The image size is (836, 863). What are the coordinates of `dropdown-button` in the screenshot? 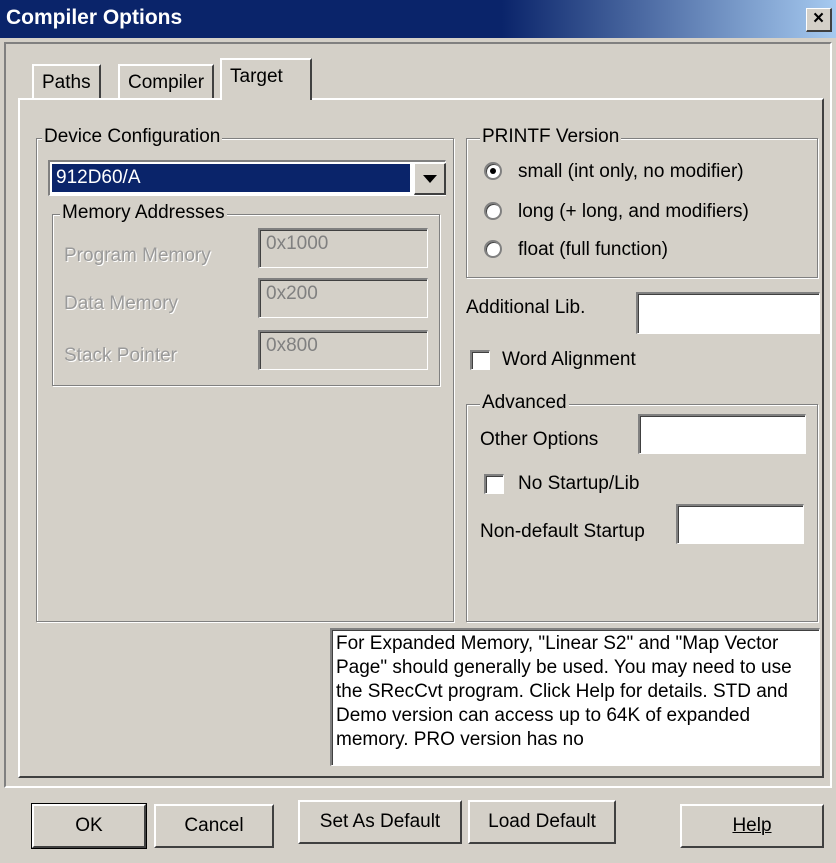 It's located at (430, 179).